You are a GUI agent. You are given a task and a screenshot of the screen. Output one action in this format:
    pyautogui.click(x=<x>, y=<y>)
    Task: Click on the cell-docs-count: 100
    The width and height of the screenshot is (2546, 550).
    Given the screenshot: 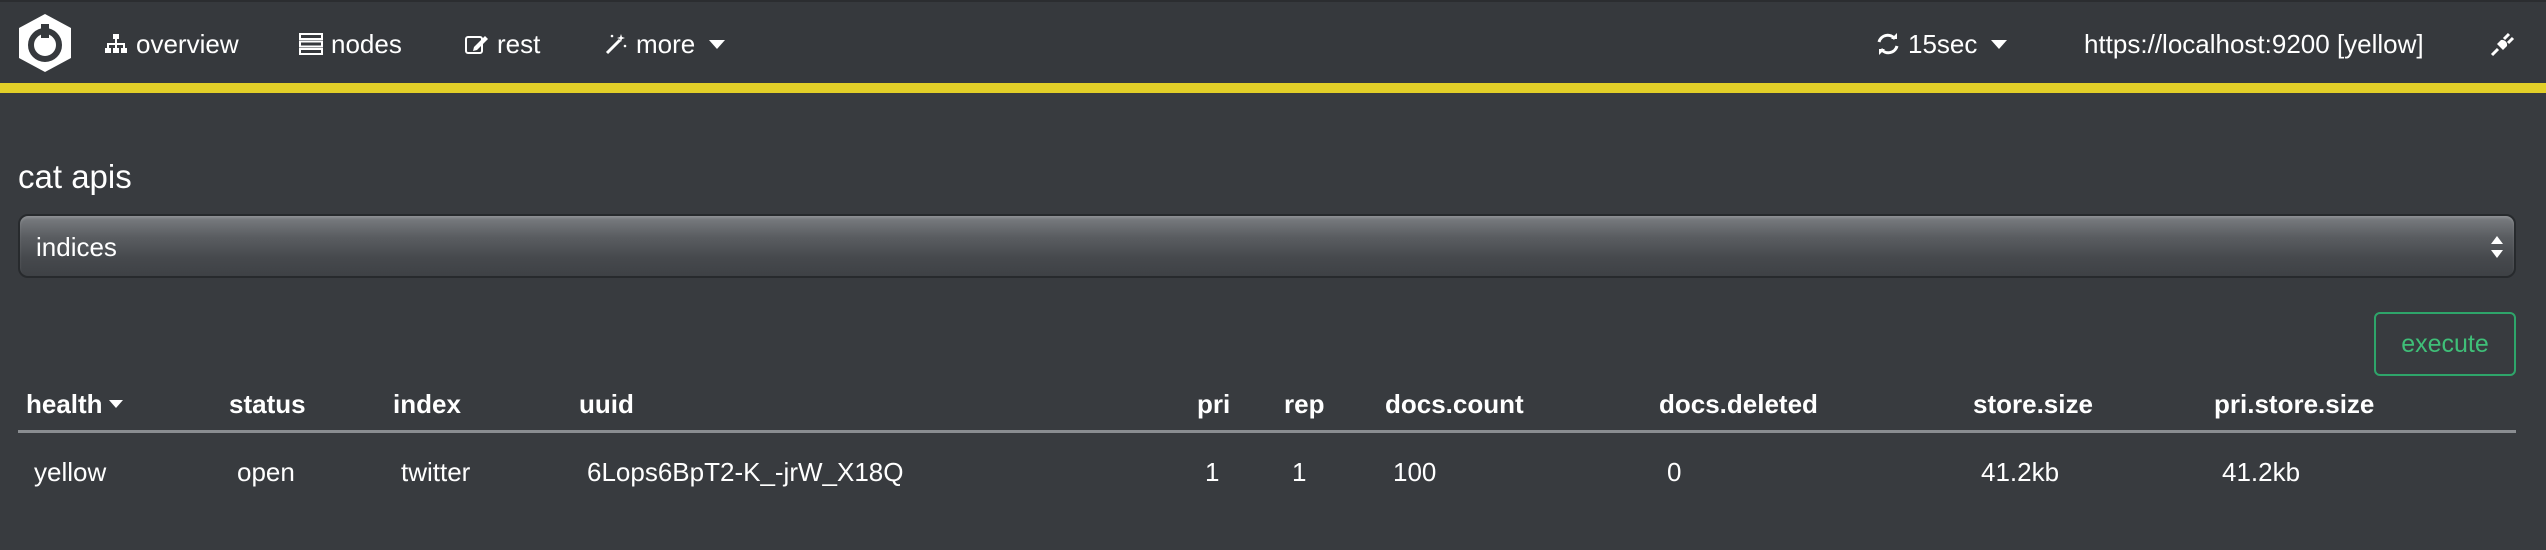 What is the action you would take?
    pyautogui.click(x=1415, y=472)
    